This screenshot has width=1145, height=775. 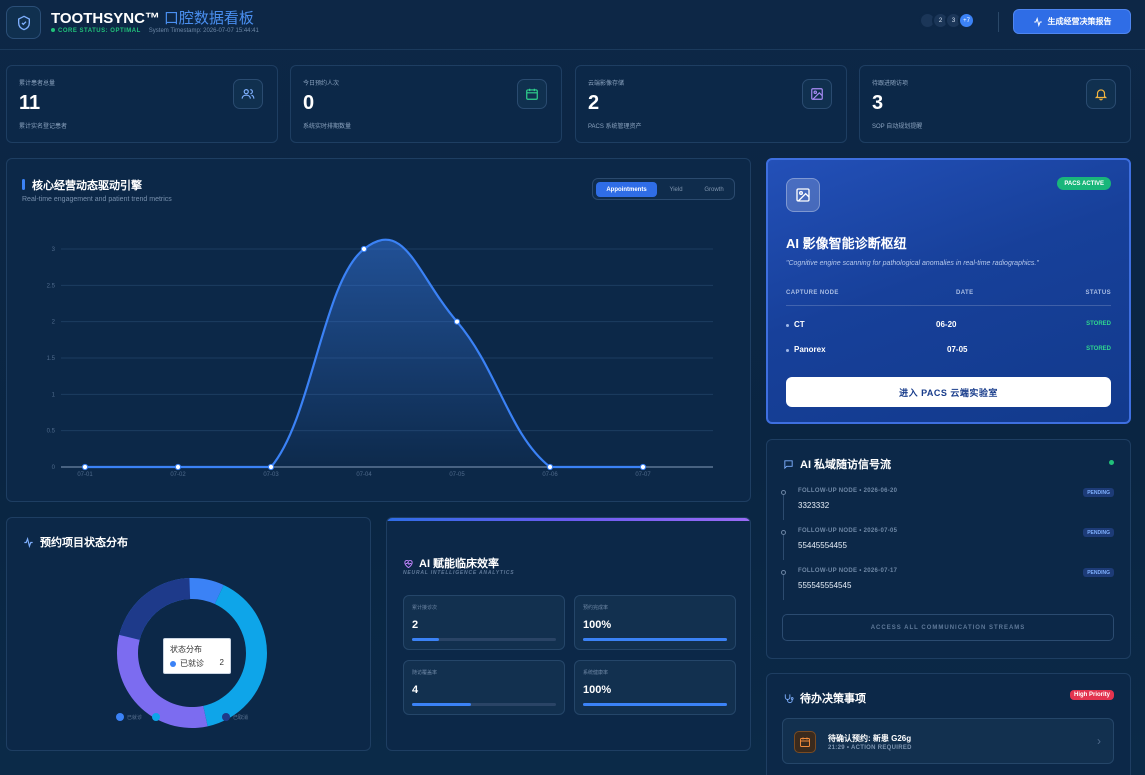 What do you see at coordinates (966, 20) in the screenshot?
I see `avatar-more: +7` at bounding box center [966, 20].